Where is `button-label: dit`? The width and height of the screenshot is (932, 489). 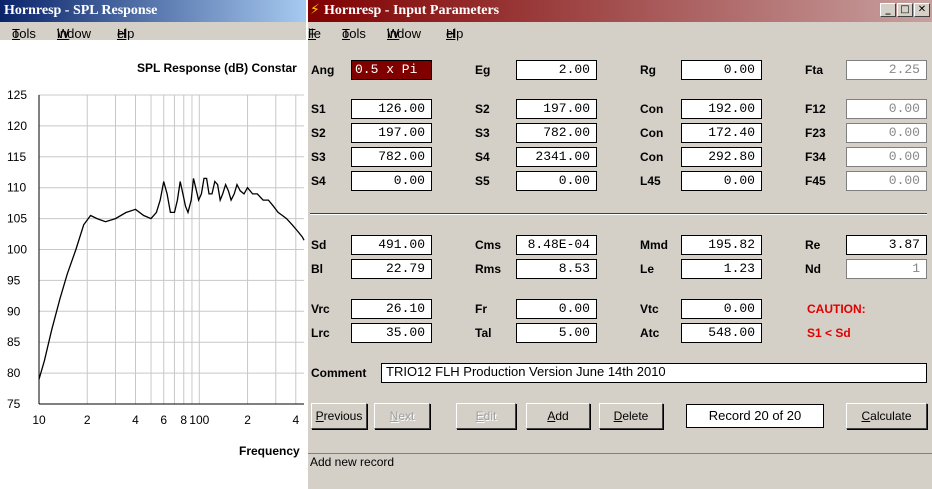
button-label: dit is located at coordinates (490, 416).